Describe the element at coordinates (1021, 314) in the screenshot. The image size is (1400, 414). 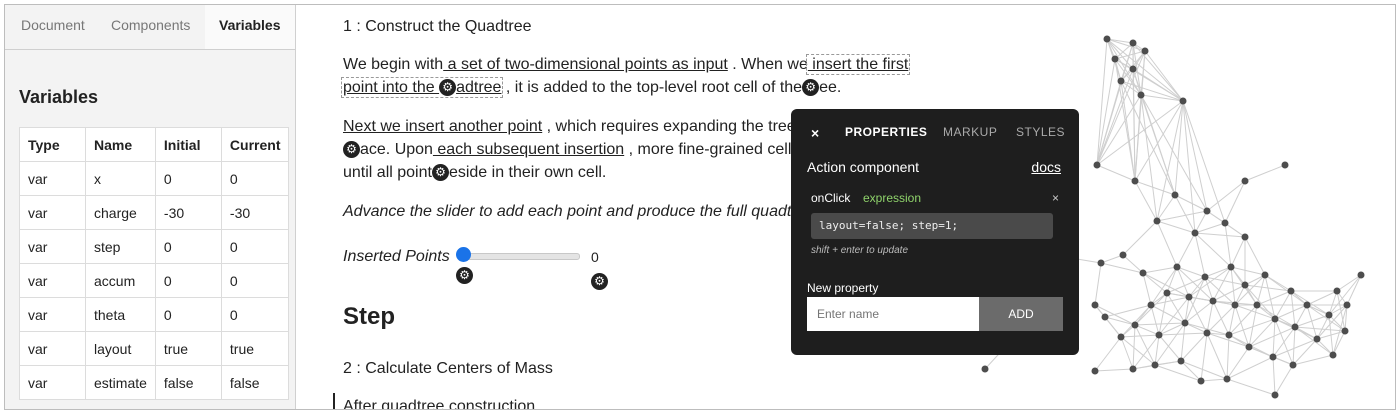
I see `add-property-button: ADD` at that location.